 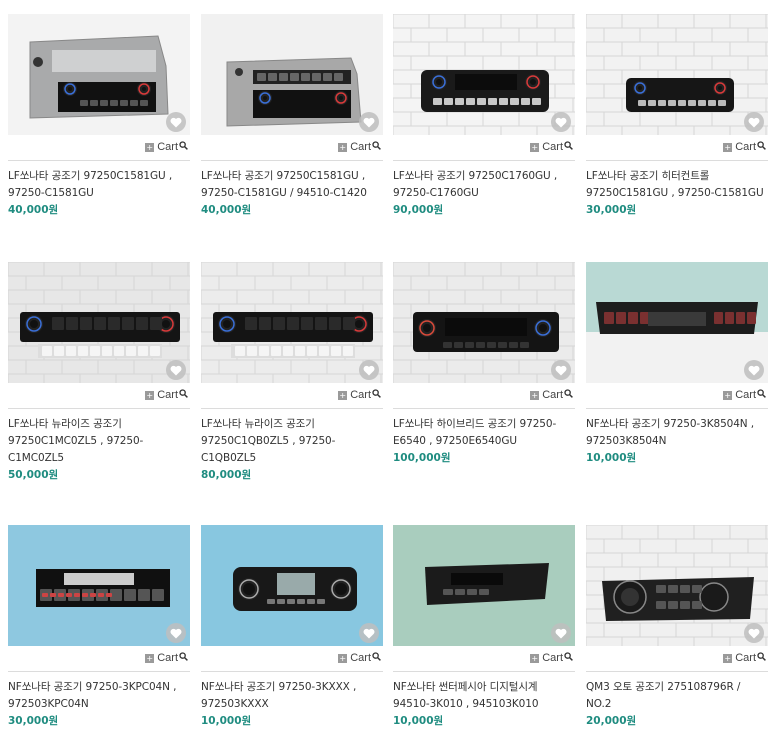 What do you see at coordinates (484, 185) in the screenshot?
I see `product-title-link: LF쏘나타 공조기 97250C1760GU , 97250-C1760GU` at bounding box center [484, 185].